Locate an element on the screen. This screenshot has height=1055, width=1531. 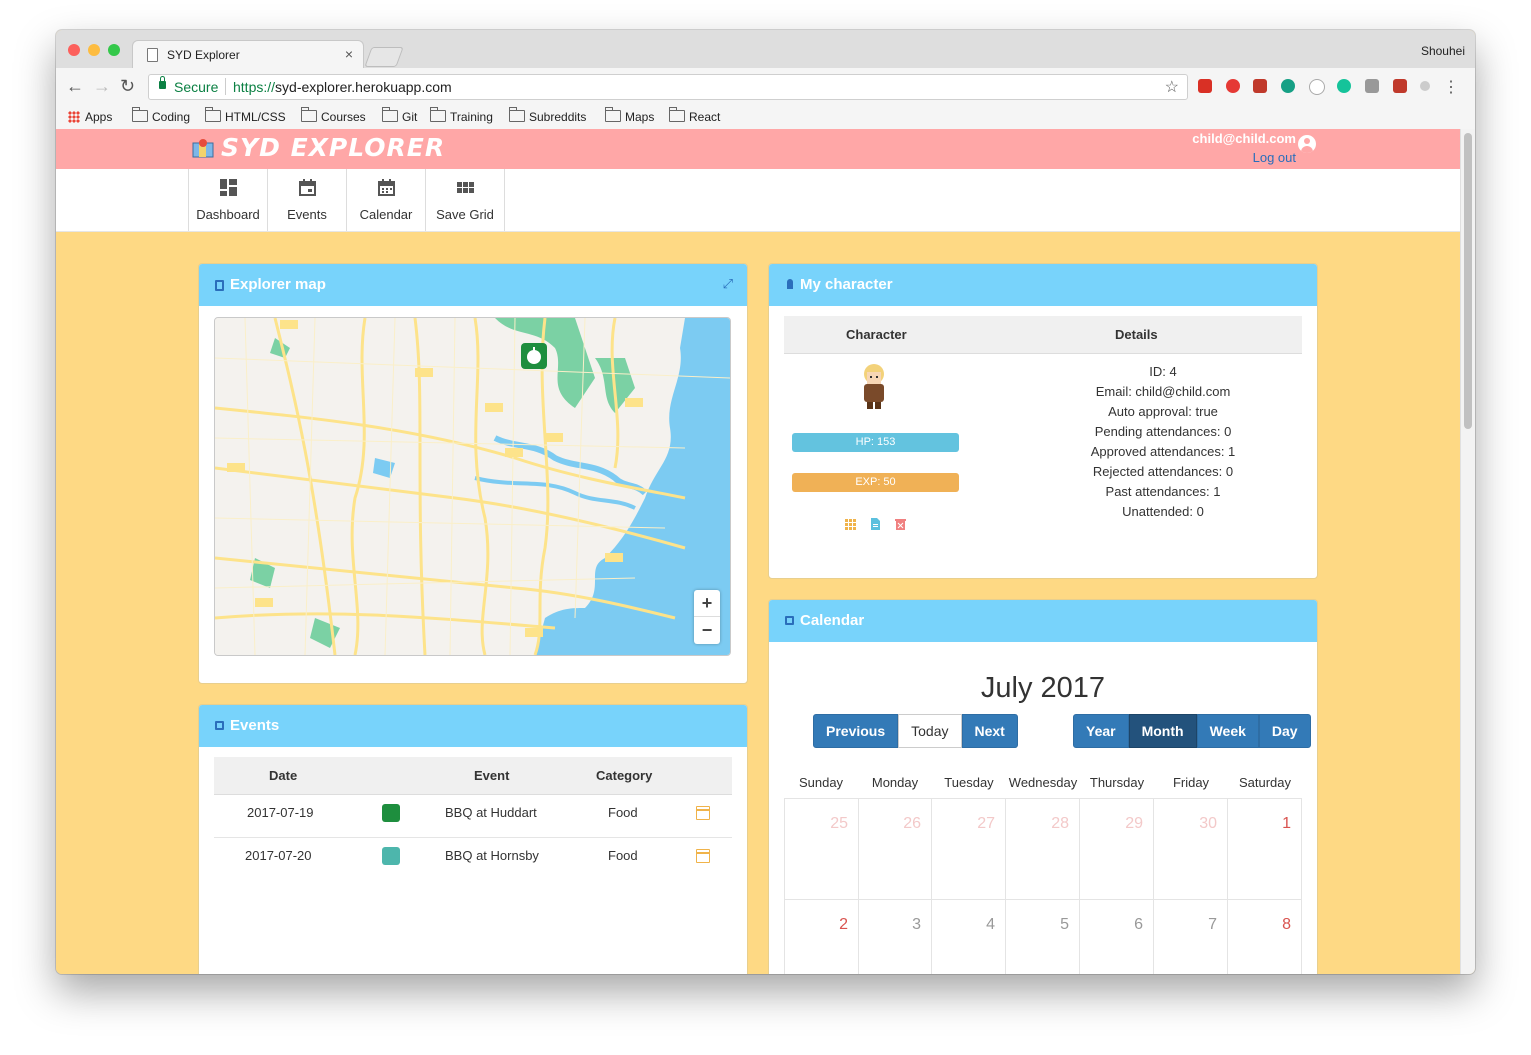
panel-title: Events is located at coordinates (255, 725).